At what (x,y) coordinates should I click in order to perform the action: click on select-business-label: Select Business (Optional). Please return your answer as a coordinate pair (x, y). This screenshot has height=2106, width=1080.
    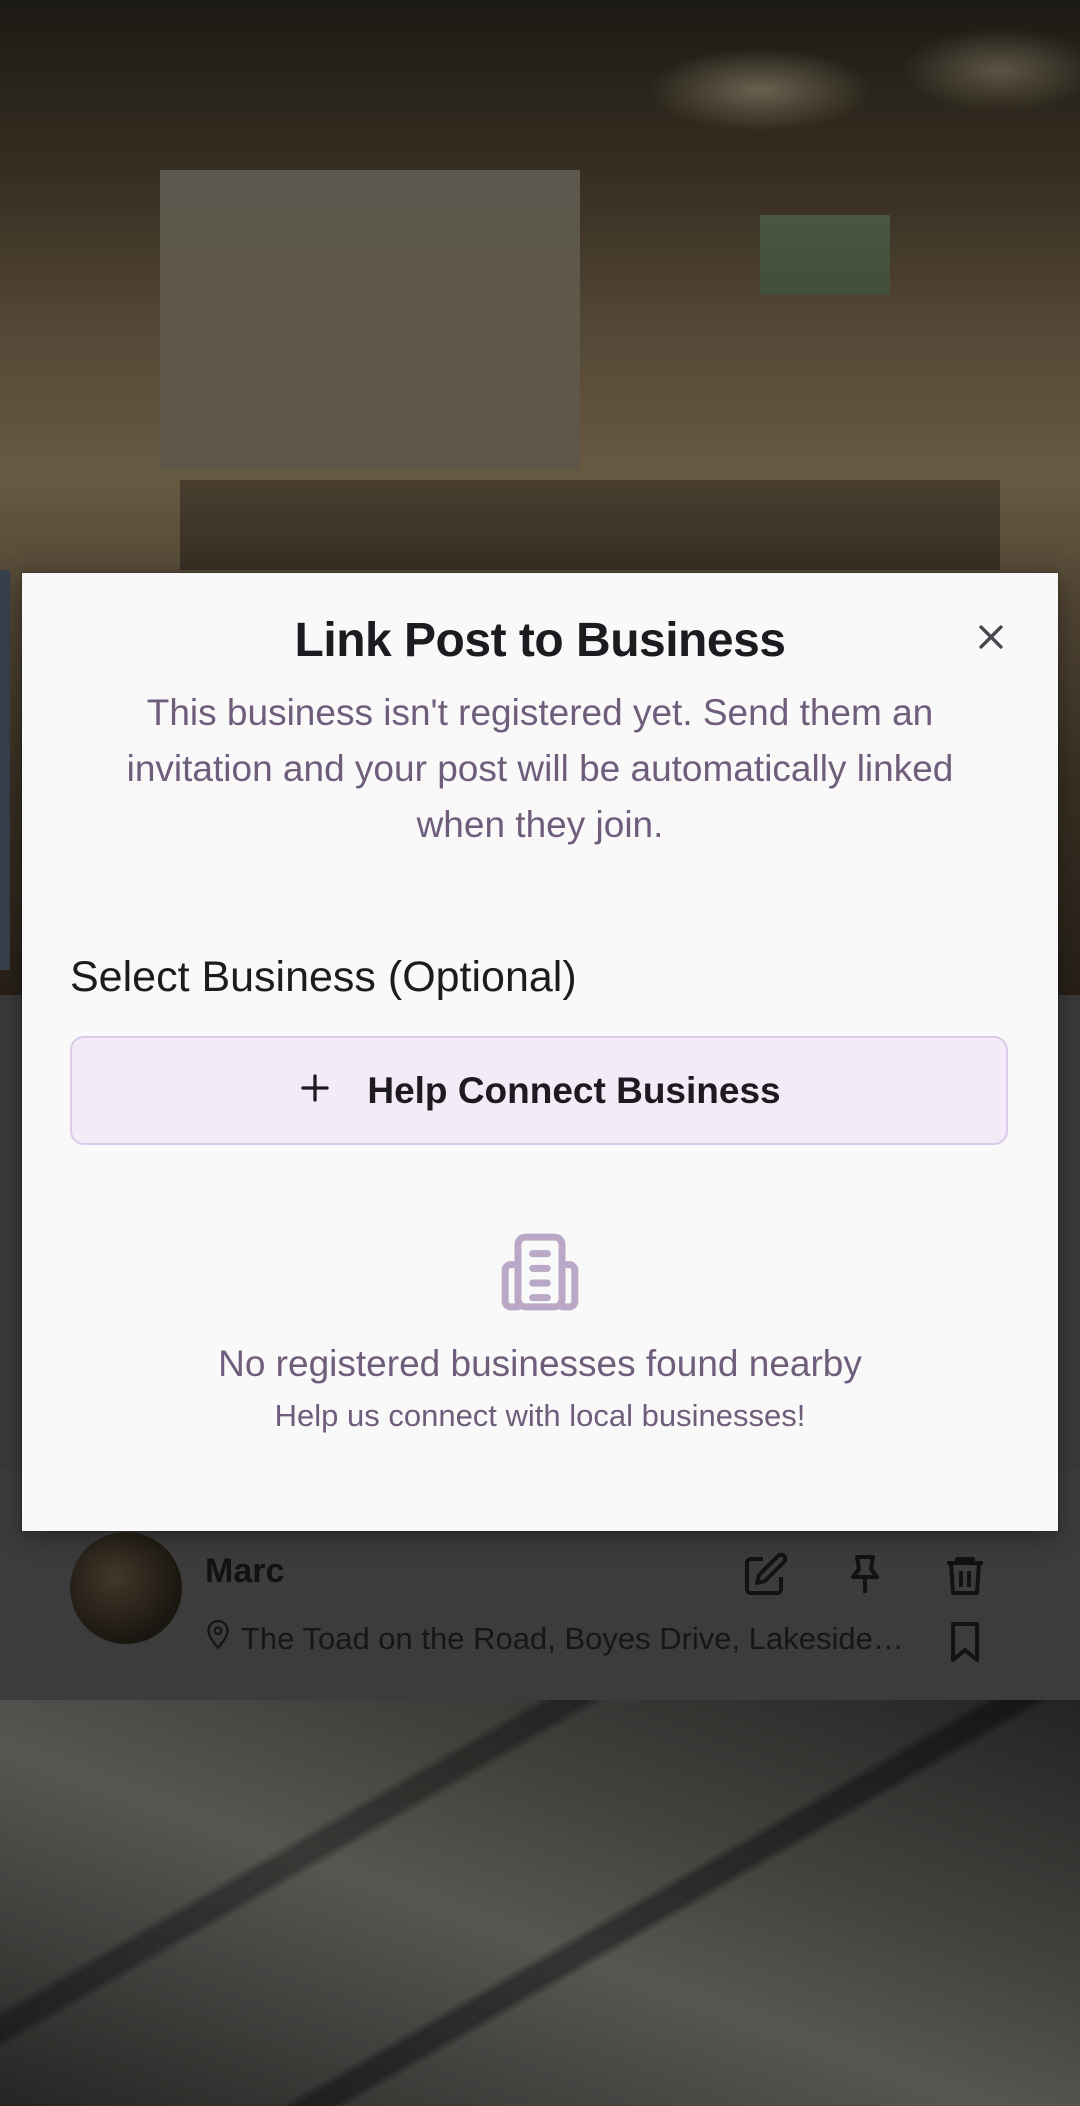
    Looking at the image, I should click on (323, 977).